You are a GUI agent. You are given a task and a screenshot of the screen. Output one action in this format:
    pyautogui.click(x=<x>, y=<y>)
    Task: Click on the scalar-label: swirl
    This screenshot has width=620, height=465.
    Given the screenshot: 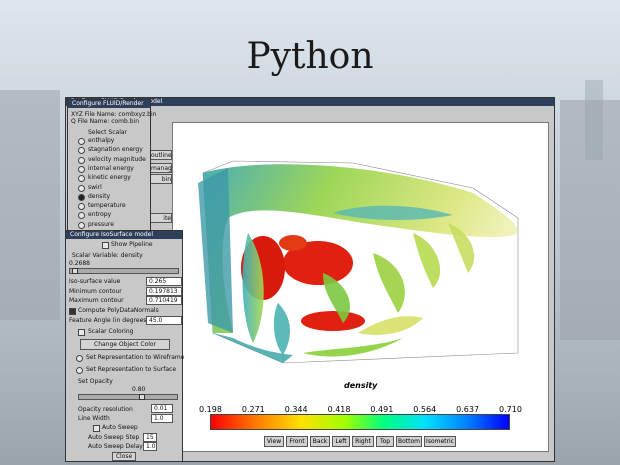 What is the action you would take?
    pyautogui.click(x=95, y=187)
    